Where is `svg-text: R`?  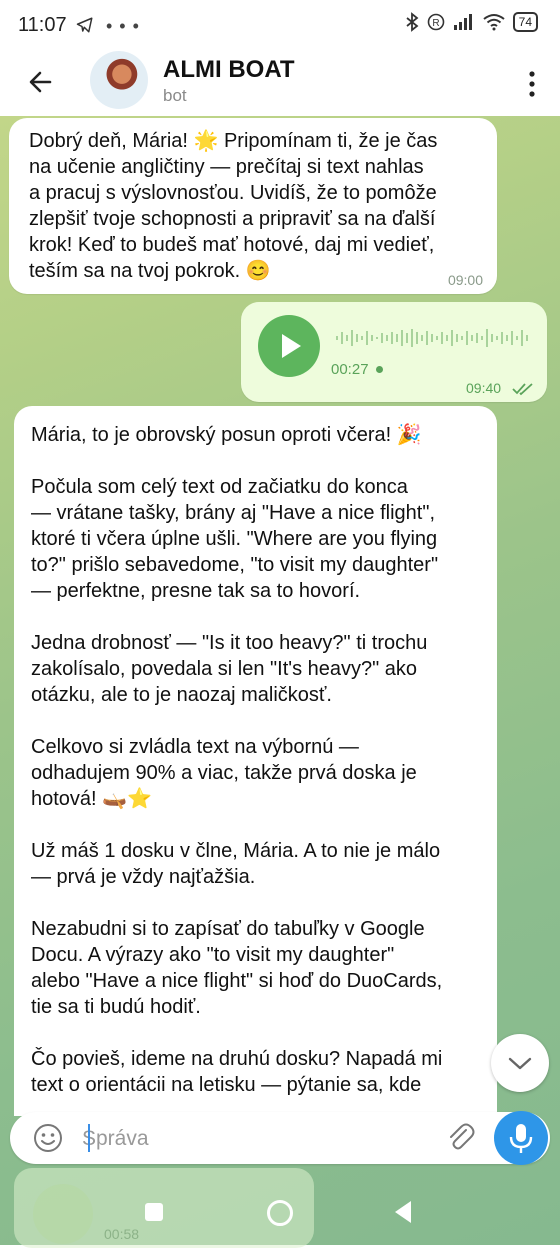 svg-text: R is located at coordinates (435, 23).